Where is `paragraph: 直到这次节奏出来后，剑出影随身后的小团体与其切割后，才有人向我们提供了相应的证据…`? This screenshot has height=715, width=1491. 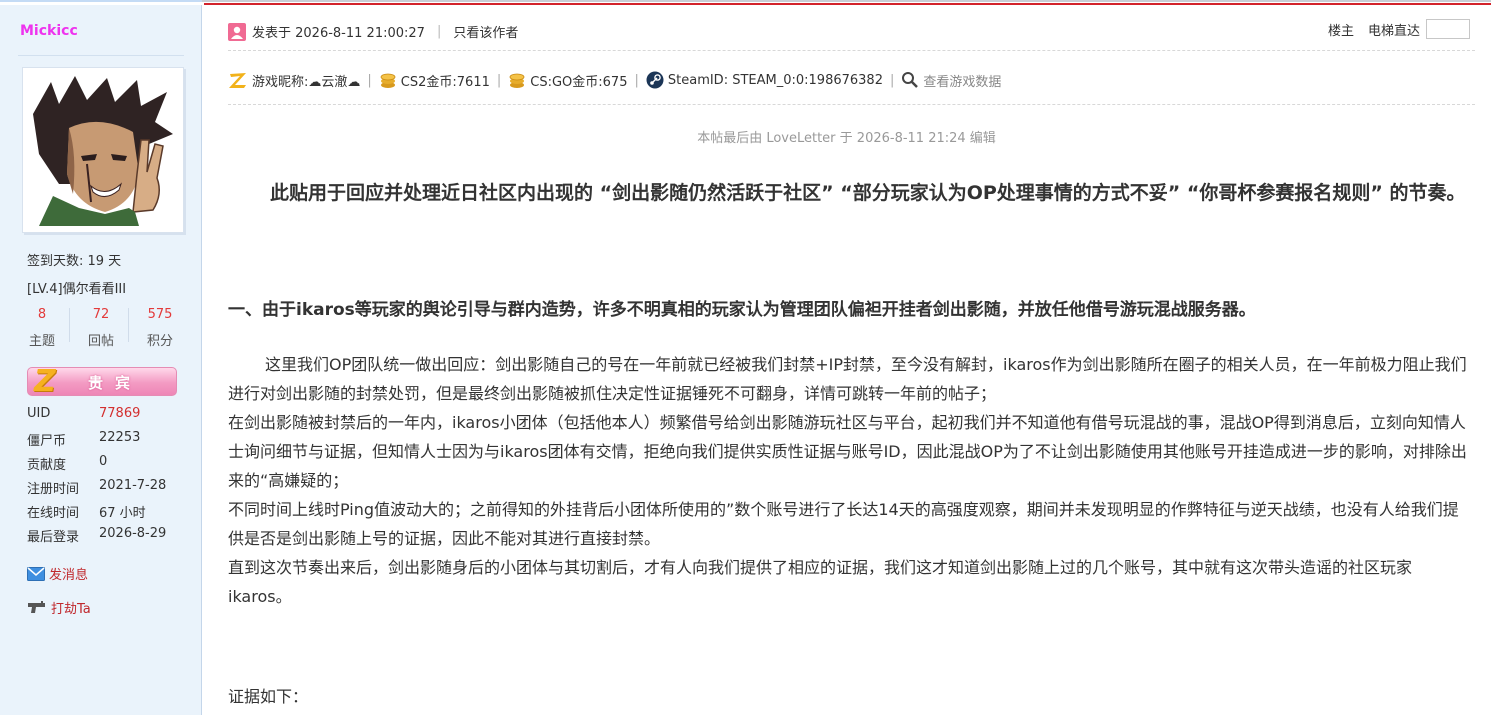 paragraph: 直到这次节奏出来后，剑出影随身后的小团体与其切割后，才有人向我们提供了相应的证据… is located at coordinates (820, 582).